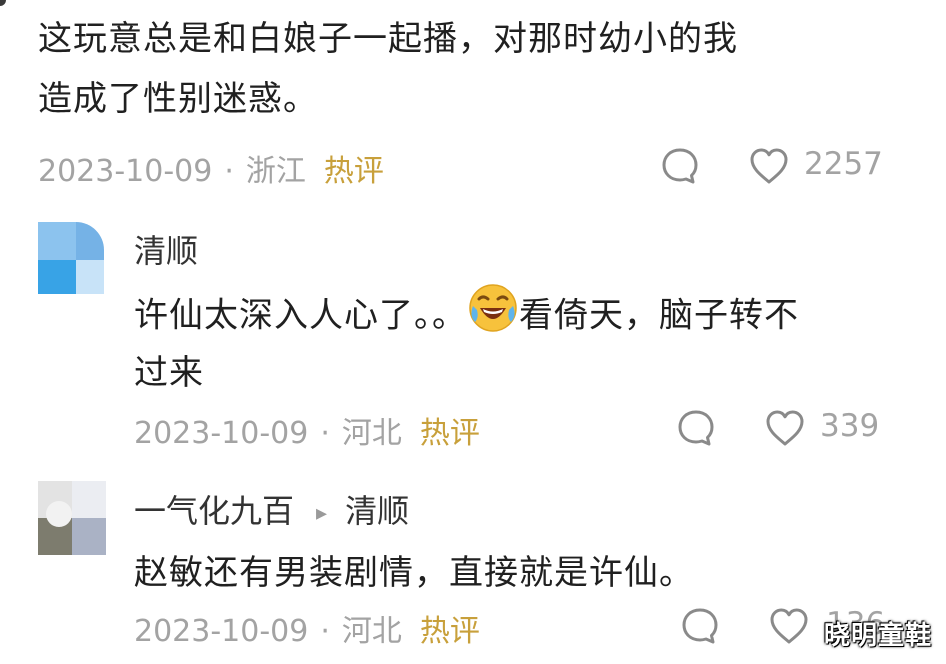 This screenshot has width=946, height=664. I want to click on comment-meta: 2023-10-09 · 浙江 热评, so click(211, 168).